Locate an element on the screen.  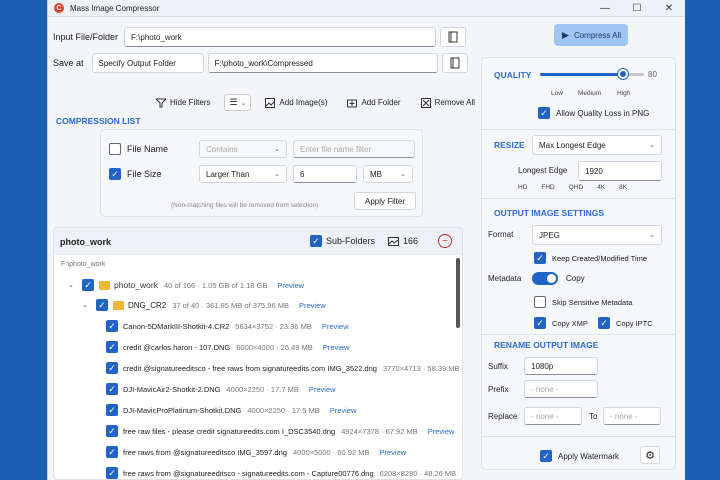
row-size: 6000×4000 · 26.49 MB is located at coordinates (274, 347).